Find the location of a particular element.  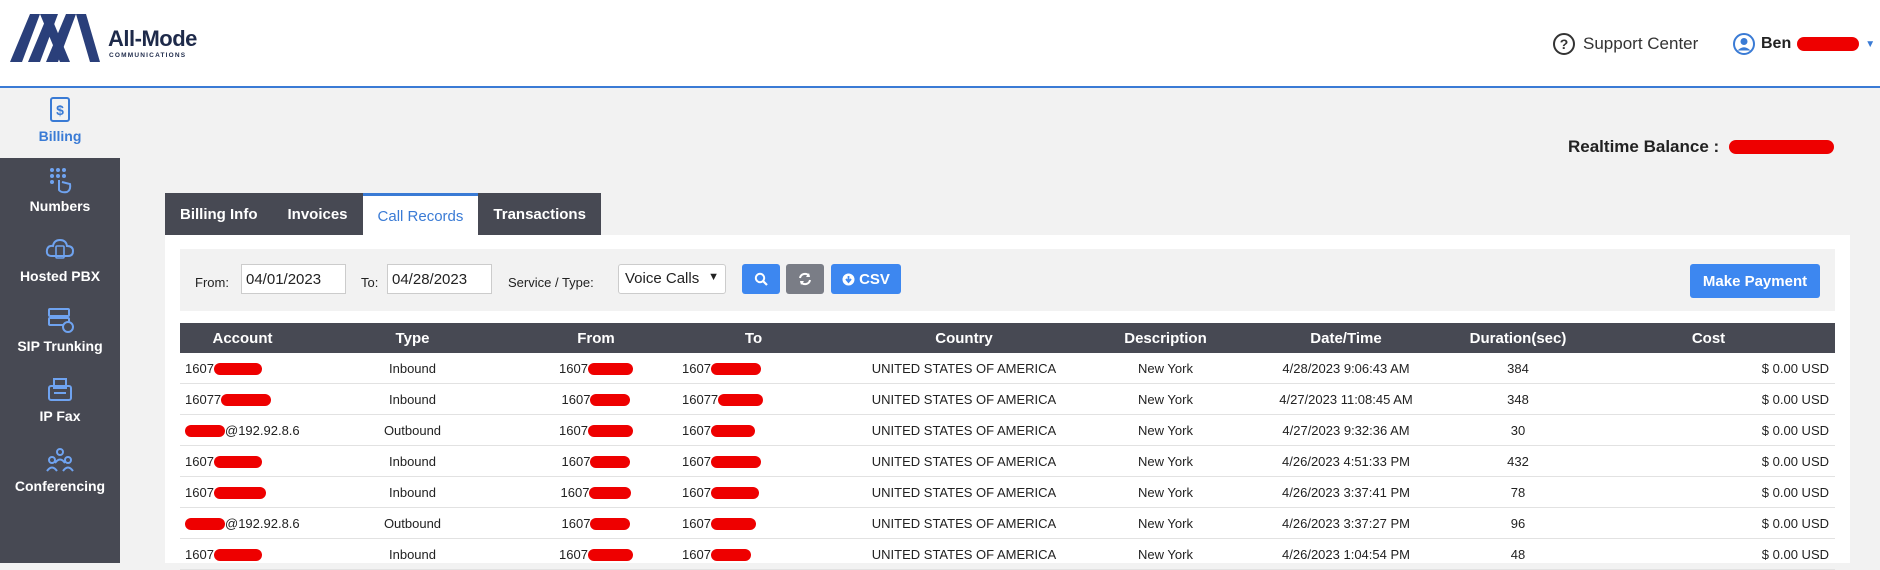

cell-duration: 432 is located at coordinates (1518, 461).